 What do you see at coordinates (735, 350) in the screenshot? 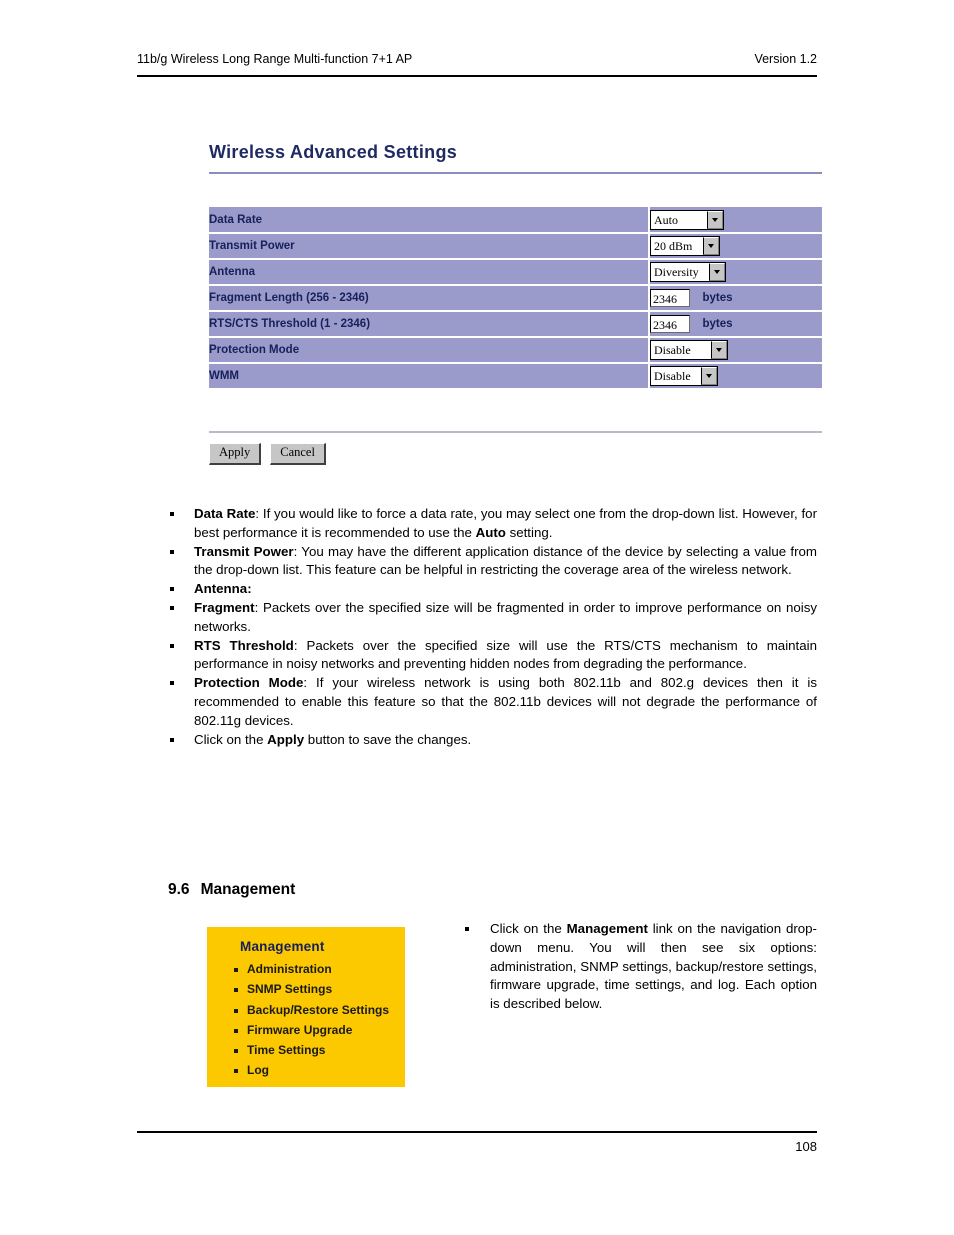
I see `setting-value-protection-mode: Disable` at bounding box center [735, 350].